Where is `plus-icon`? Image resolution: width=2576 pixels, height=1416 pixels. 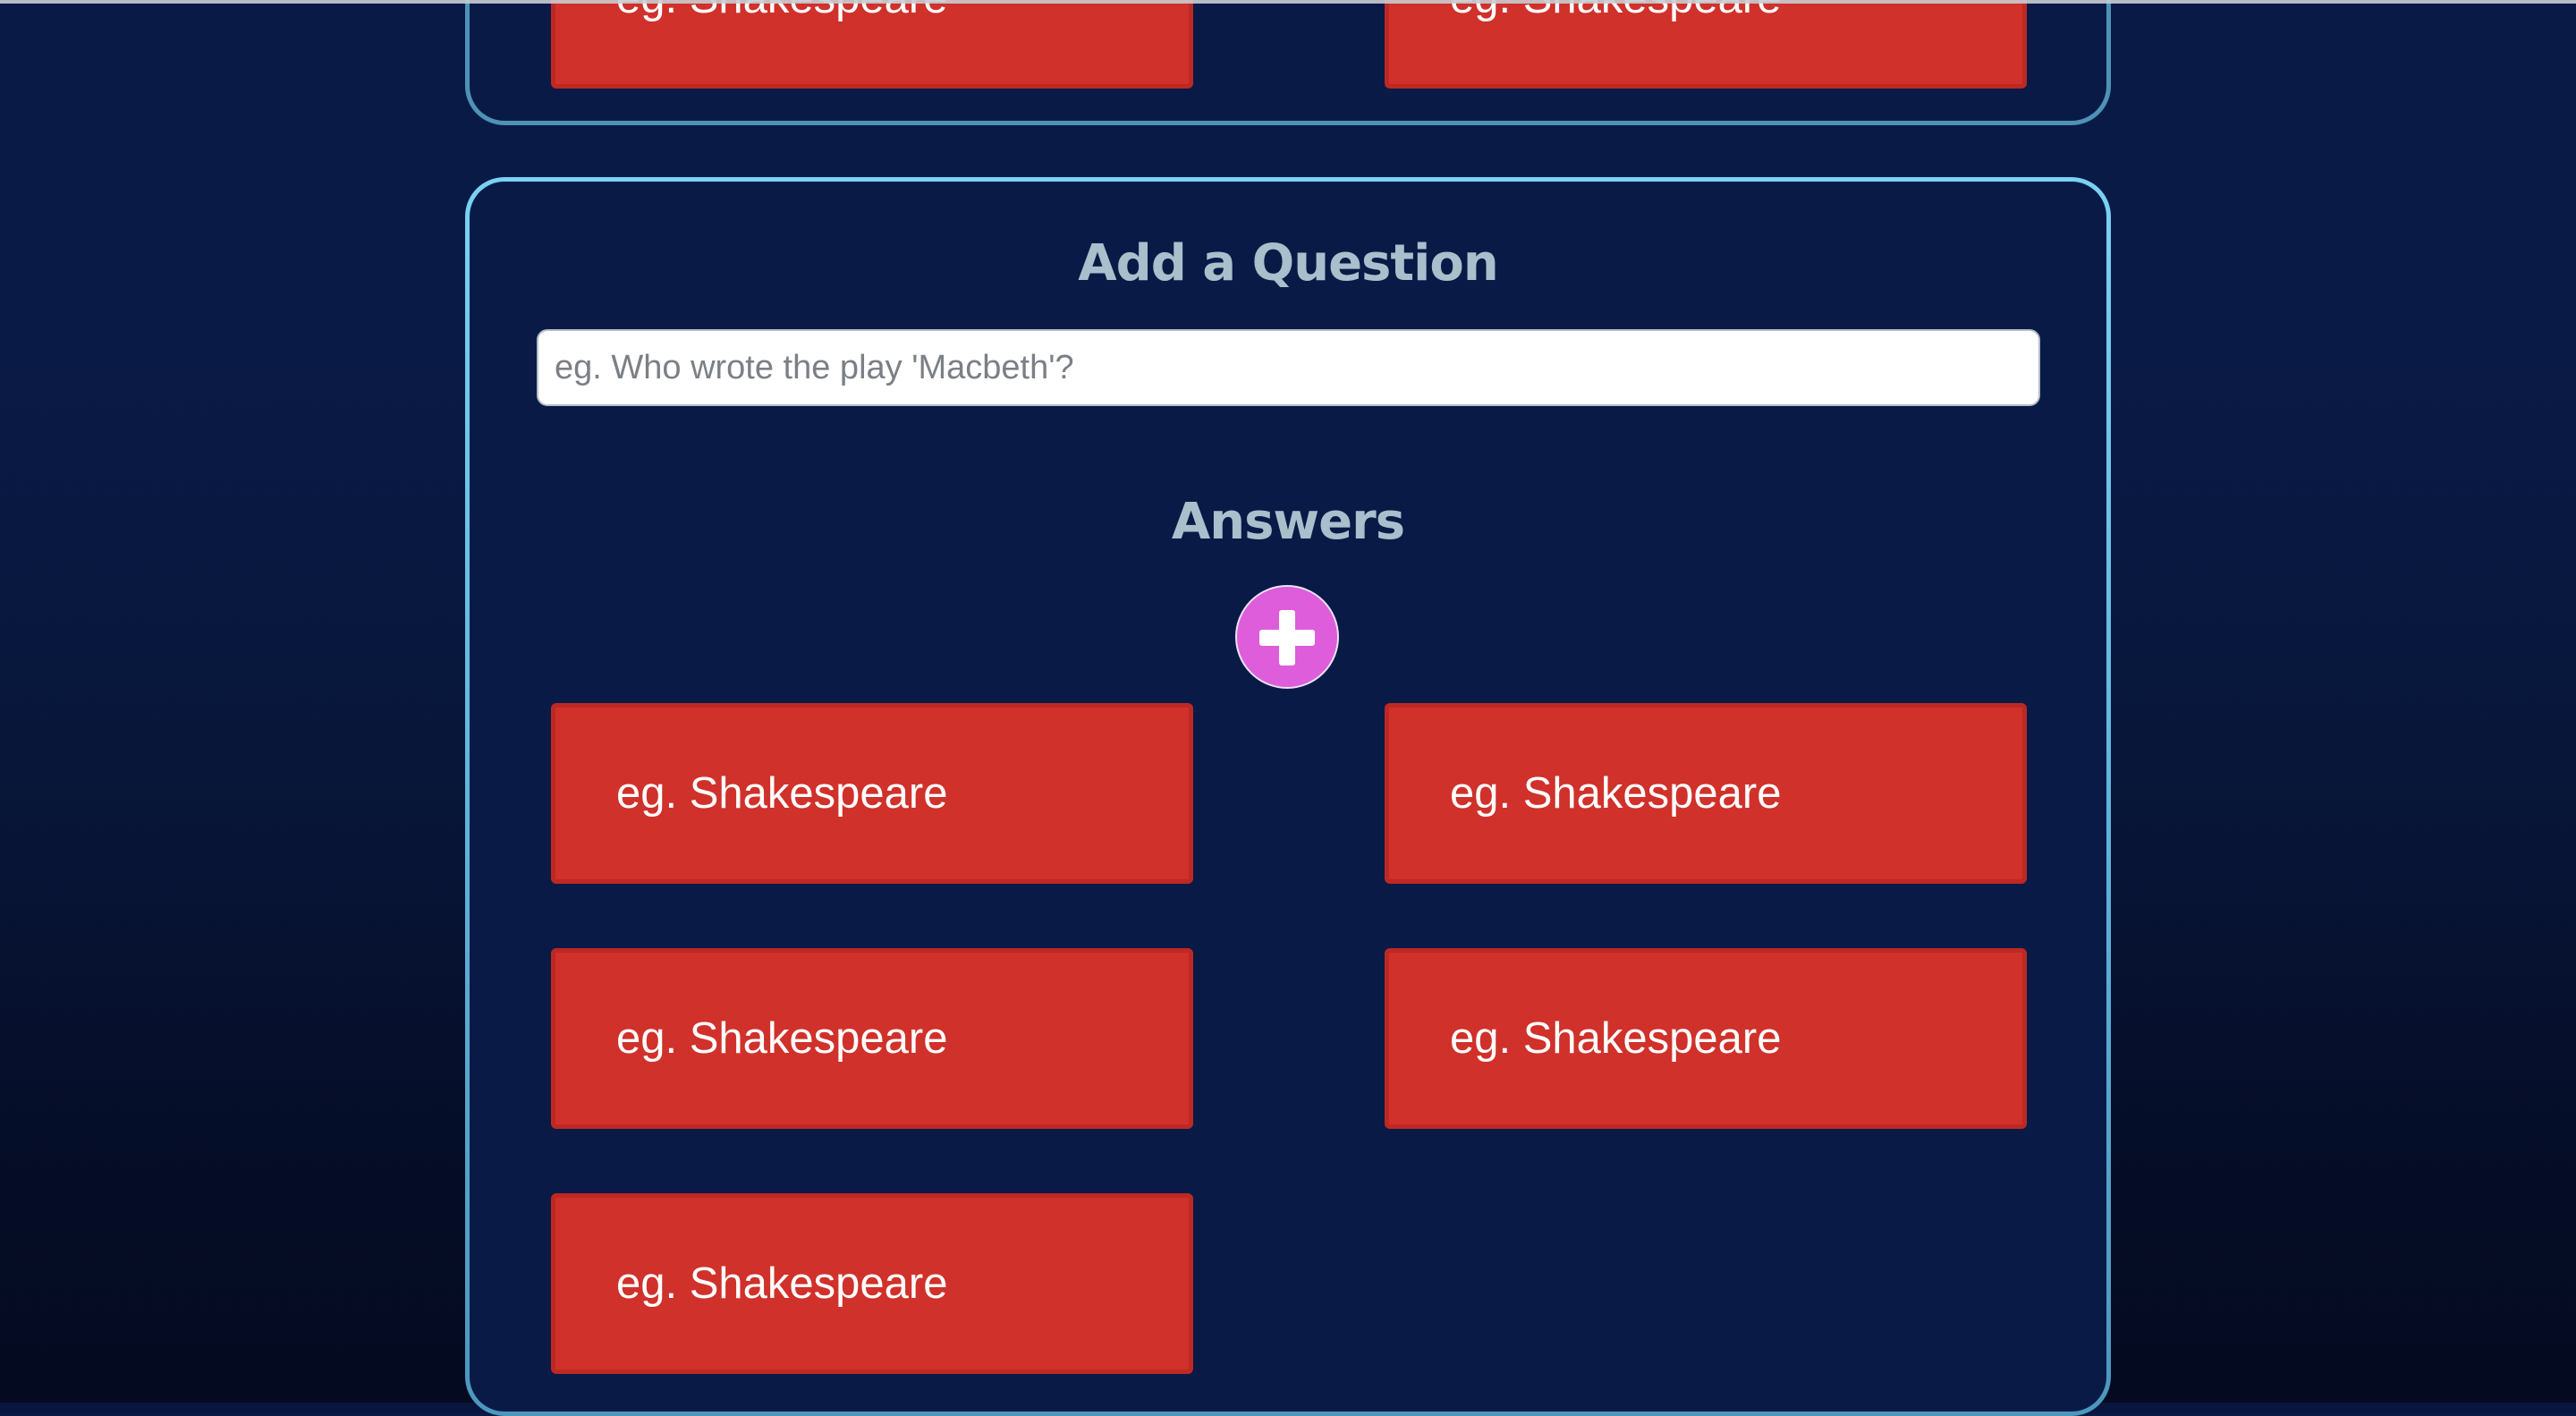 plus-icon is located at coordinates (1287, 637).